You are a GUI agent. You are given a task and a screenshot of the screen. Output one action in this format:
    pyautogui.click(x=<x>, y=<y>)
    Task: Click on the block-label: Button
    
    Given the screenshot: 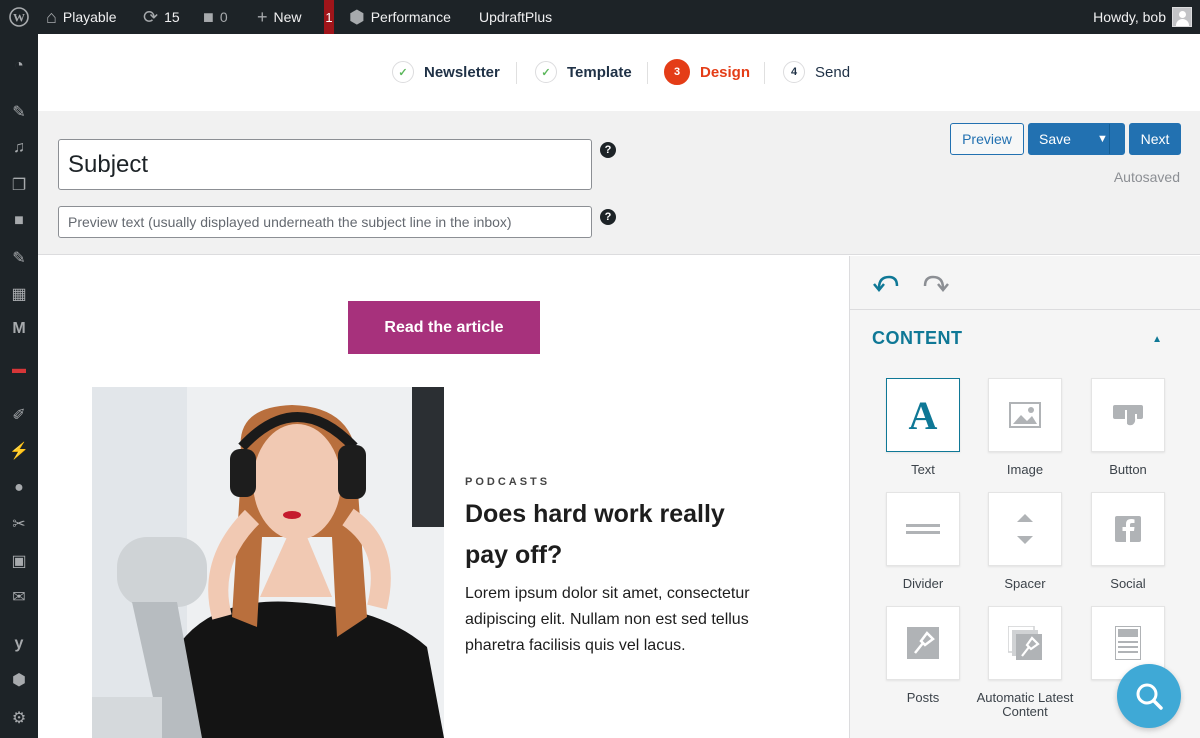 What is the action you would take?
    pyautogui.click(x=1128, y=469)
    